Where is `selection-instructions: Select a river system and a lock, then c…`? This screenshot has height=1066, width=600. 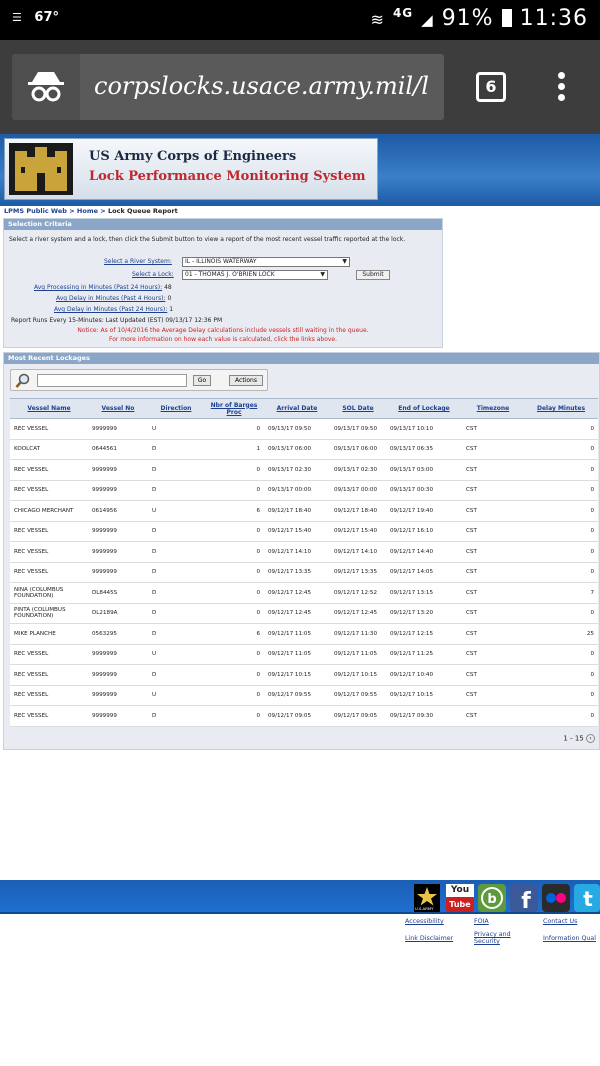
selection-instructions: Select a river system and a lock, then c… is located at coordinates (207, 239).